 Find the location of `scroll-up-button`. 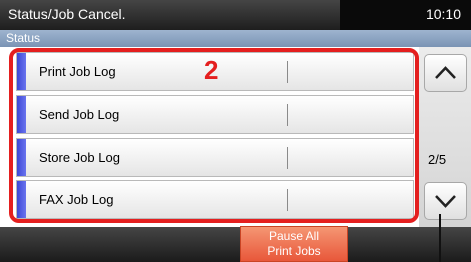

scroll-up-button is located at coordinates (445, 73).